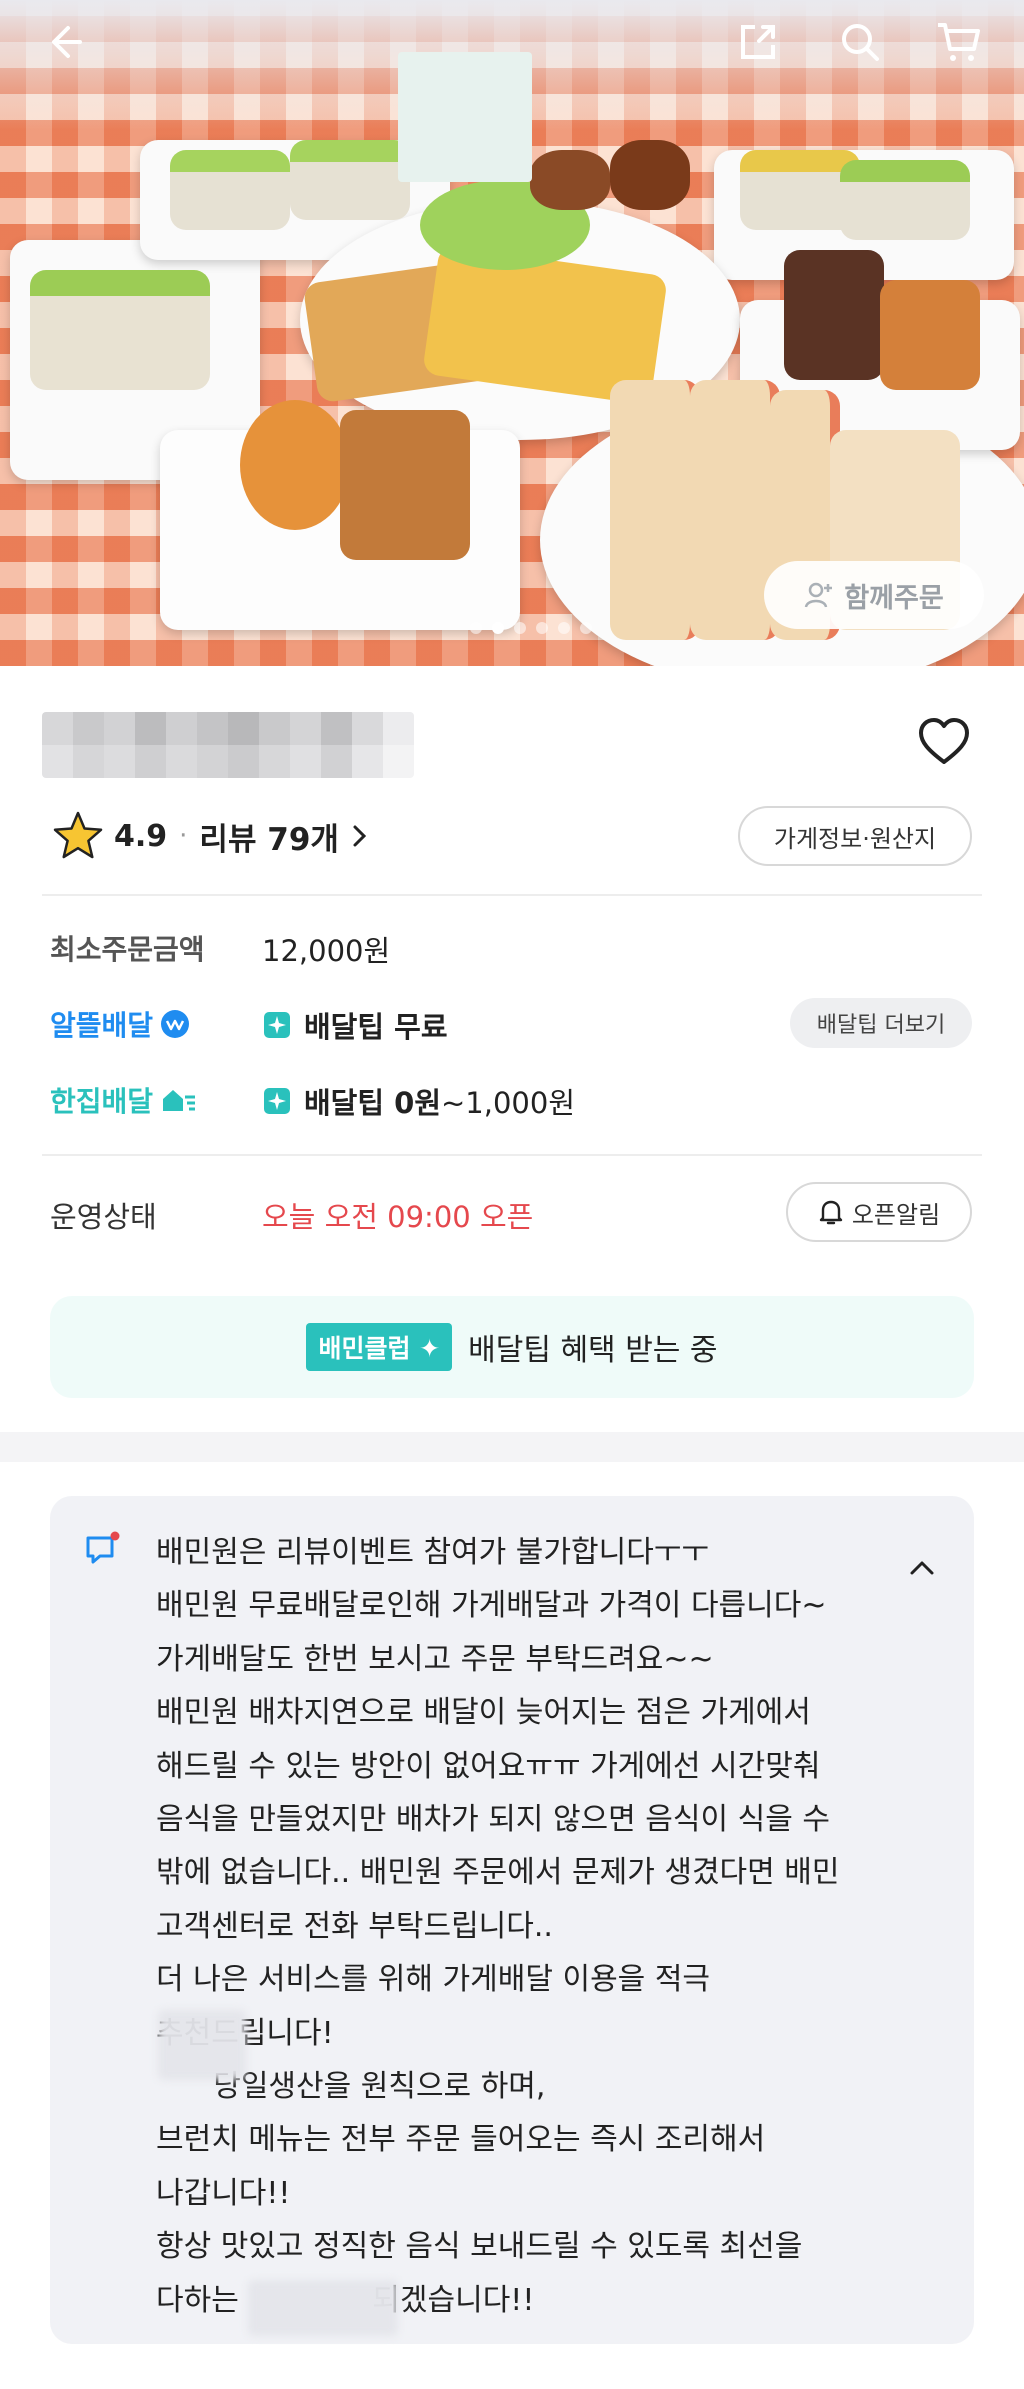 This screenshot has height=2389, width=1024. I want to click on notice-line: 고객센터로 전화 부탁드립니다.., so click(354, 1926).